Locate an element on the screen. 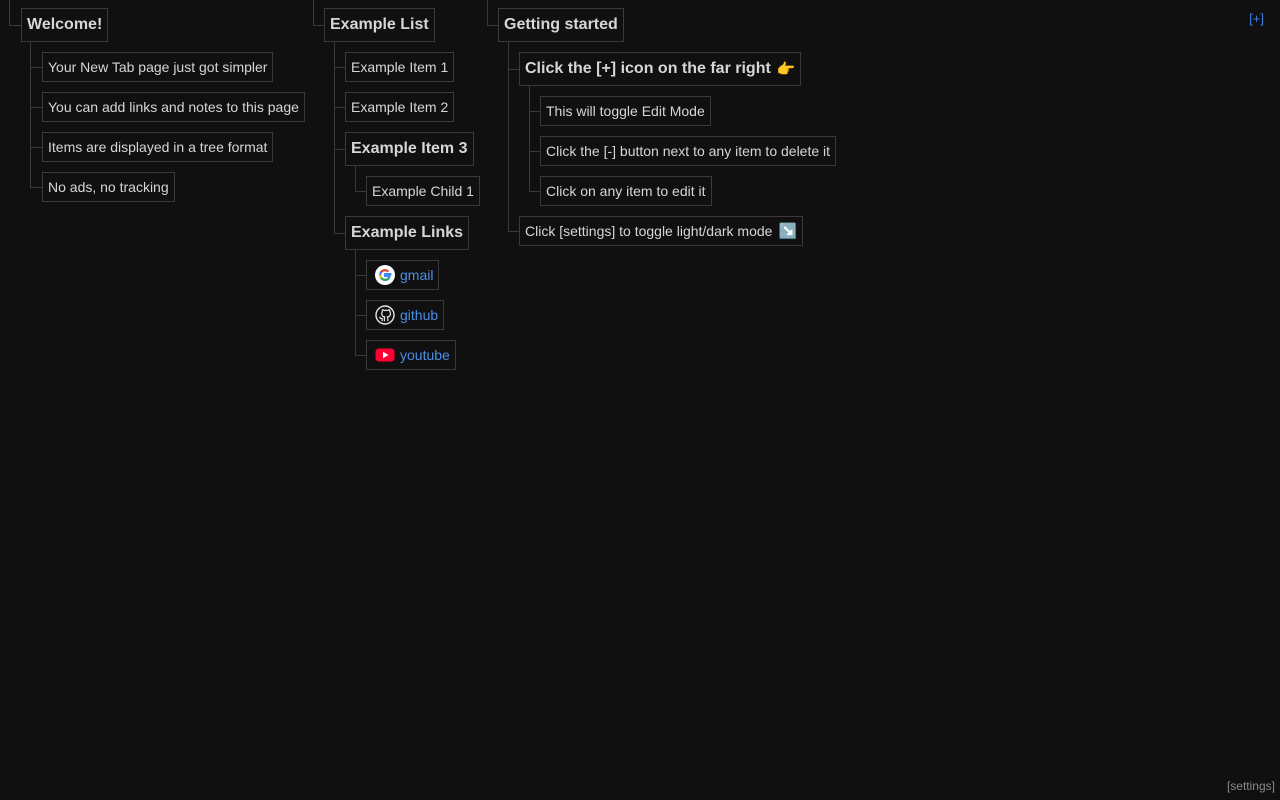  example-links-heading: Example Links is located at coordinates (407, 233).